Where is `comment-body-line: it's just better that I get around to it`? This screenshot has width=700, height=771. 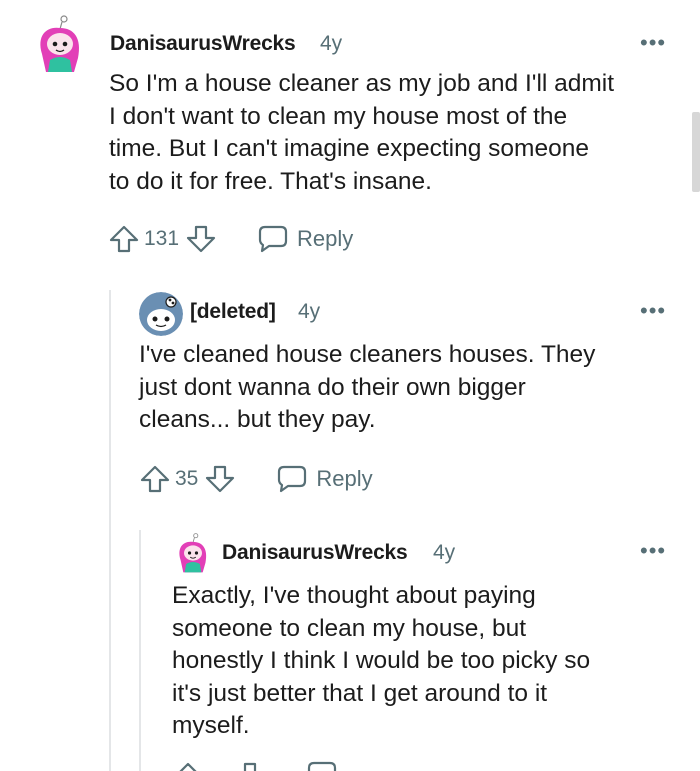
comment-body-line: it's just better that I get around to it is located at coordinates (360, 693).